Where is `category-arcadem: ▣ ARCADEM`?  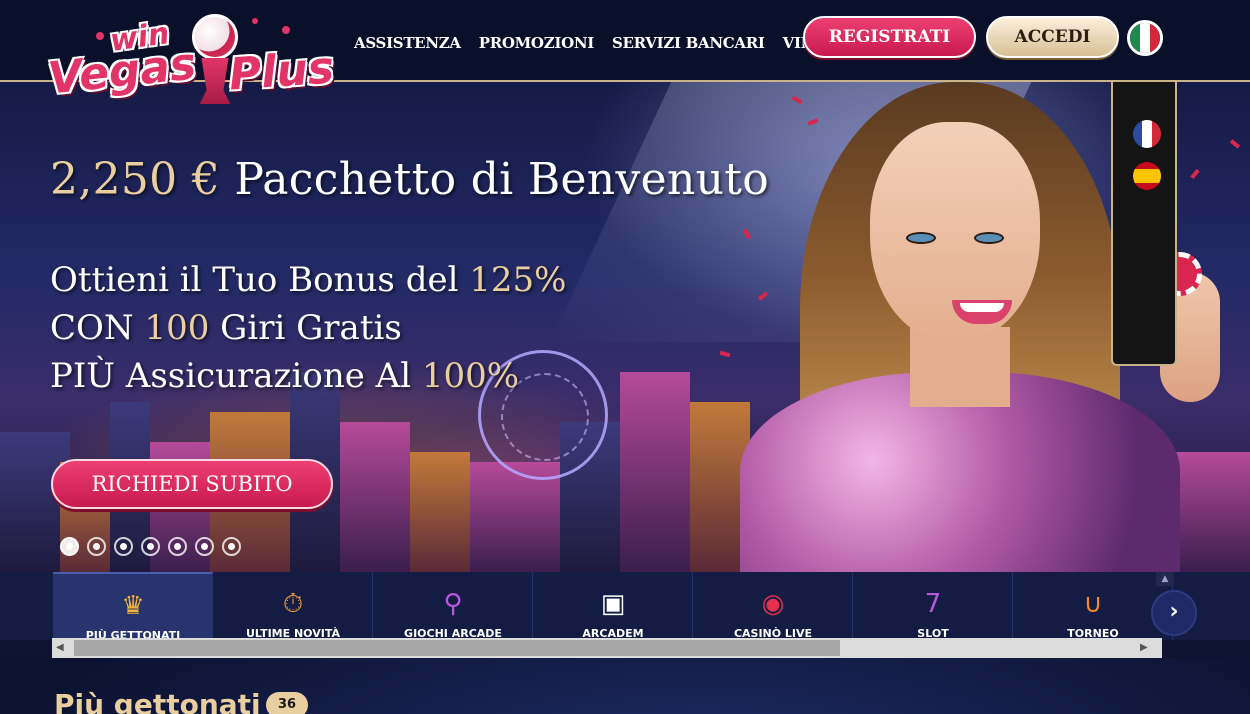
category-arcadem: ▣ ARCADEM is located at coordinates (613, 606).